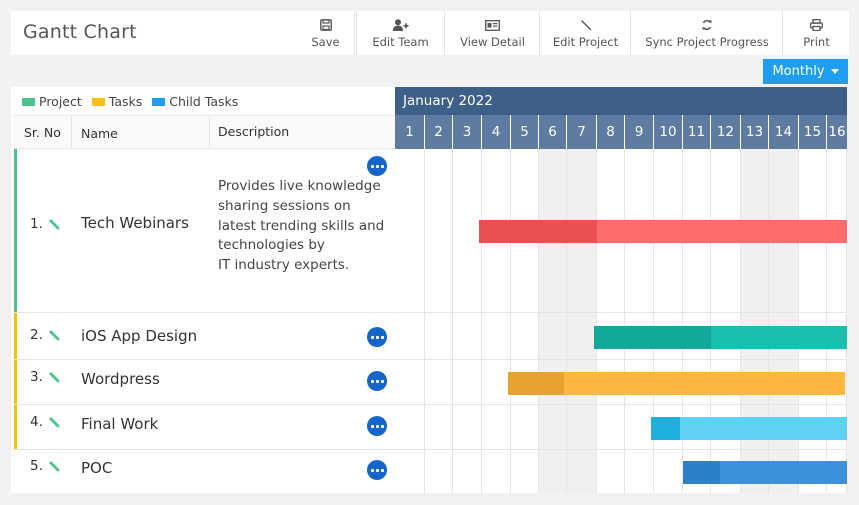 This screenshot has width=859, height=505. Describe the element at coordinates (299, 186) in the screenshot. I see `description-line: Provides live knowledge` at that location.